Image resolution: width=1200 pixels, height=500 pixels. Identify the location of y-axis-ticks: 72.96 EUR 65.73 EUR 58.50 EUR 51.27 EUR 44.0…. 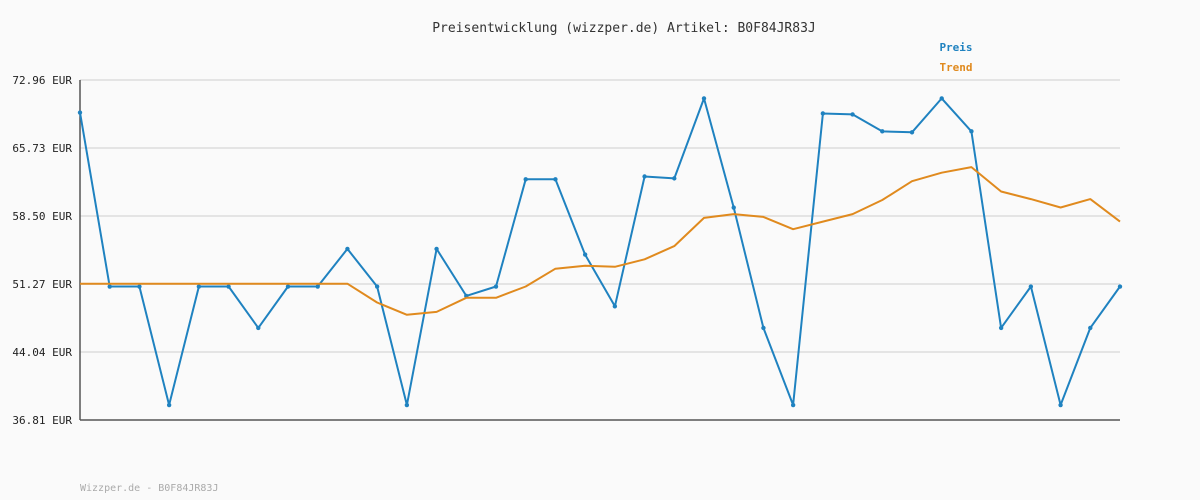
(42, 250).